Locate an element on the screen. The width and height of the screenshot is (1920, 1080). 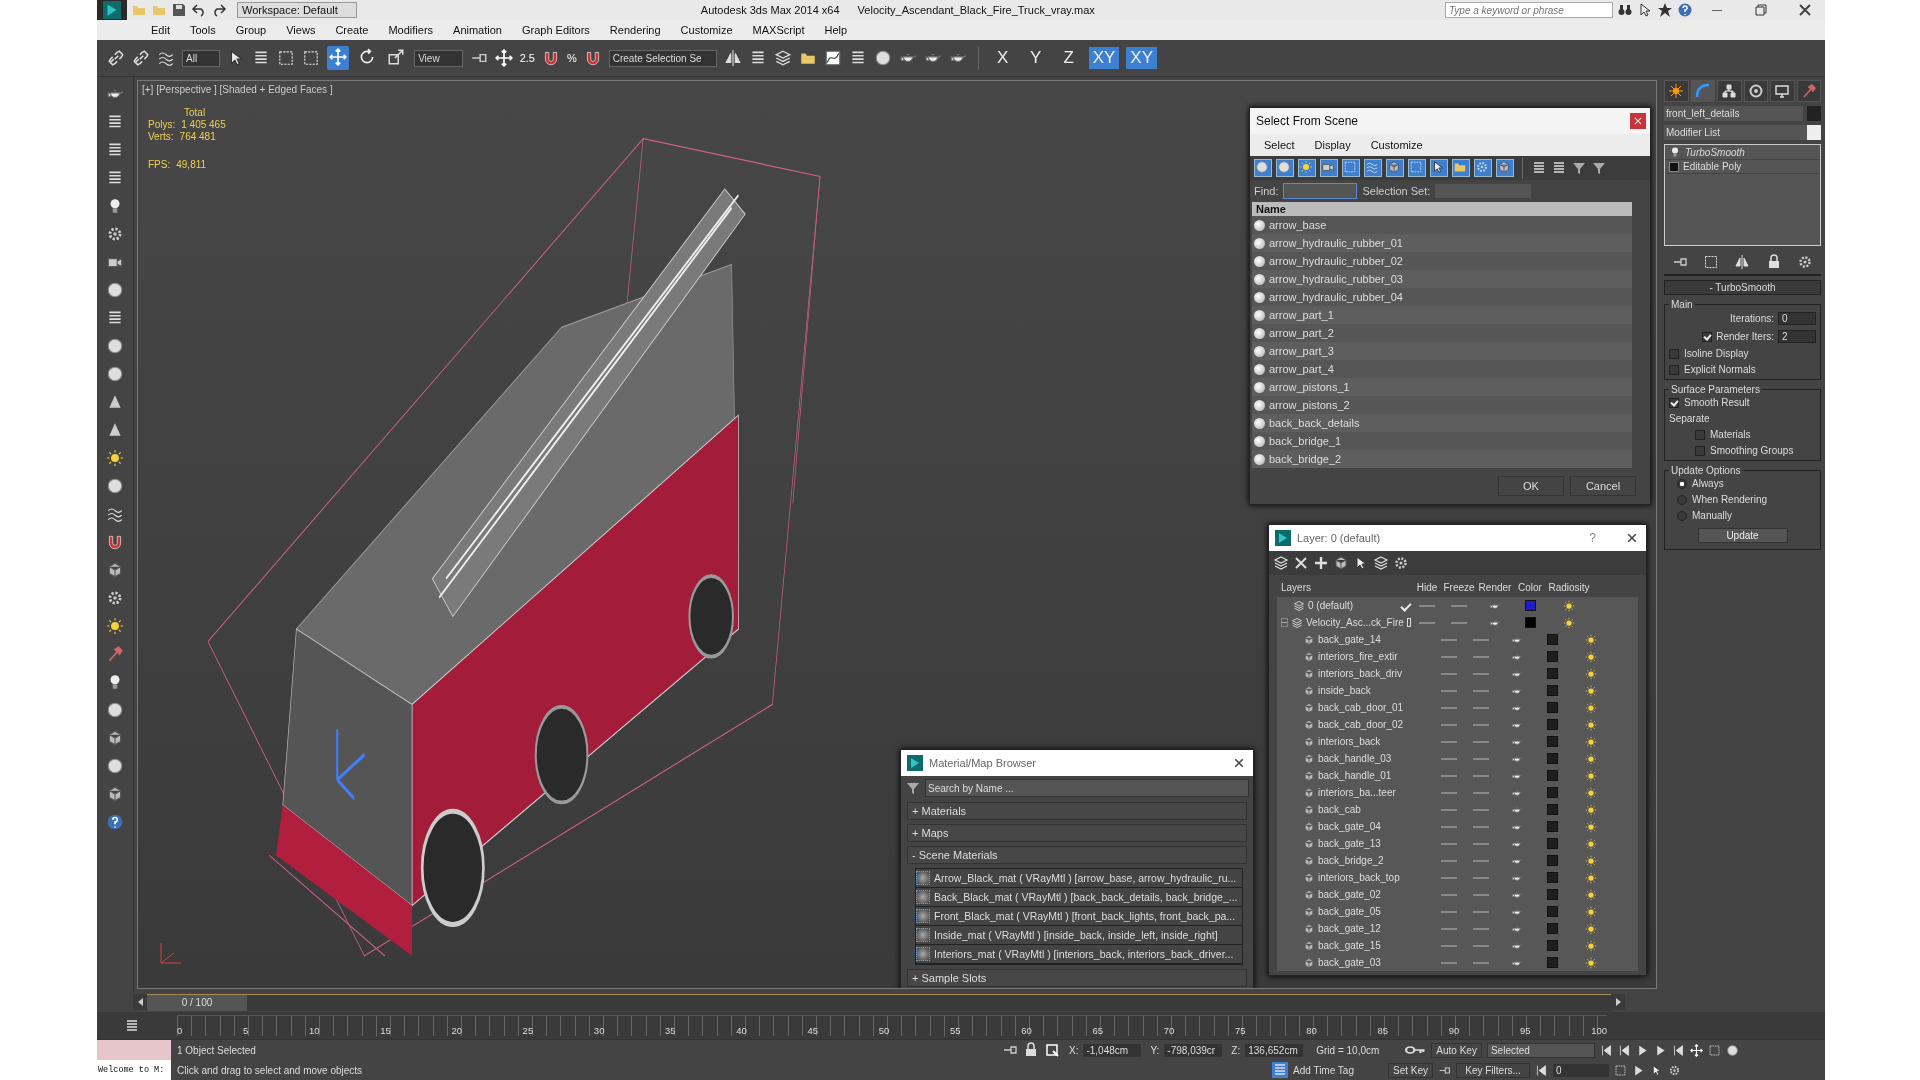
list-item: arrow_hydraulic_rubber_02 is located at coordinates (1336, 261).